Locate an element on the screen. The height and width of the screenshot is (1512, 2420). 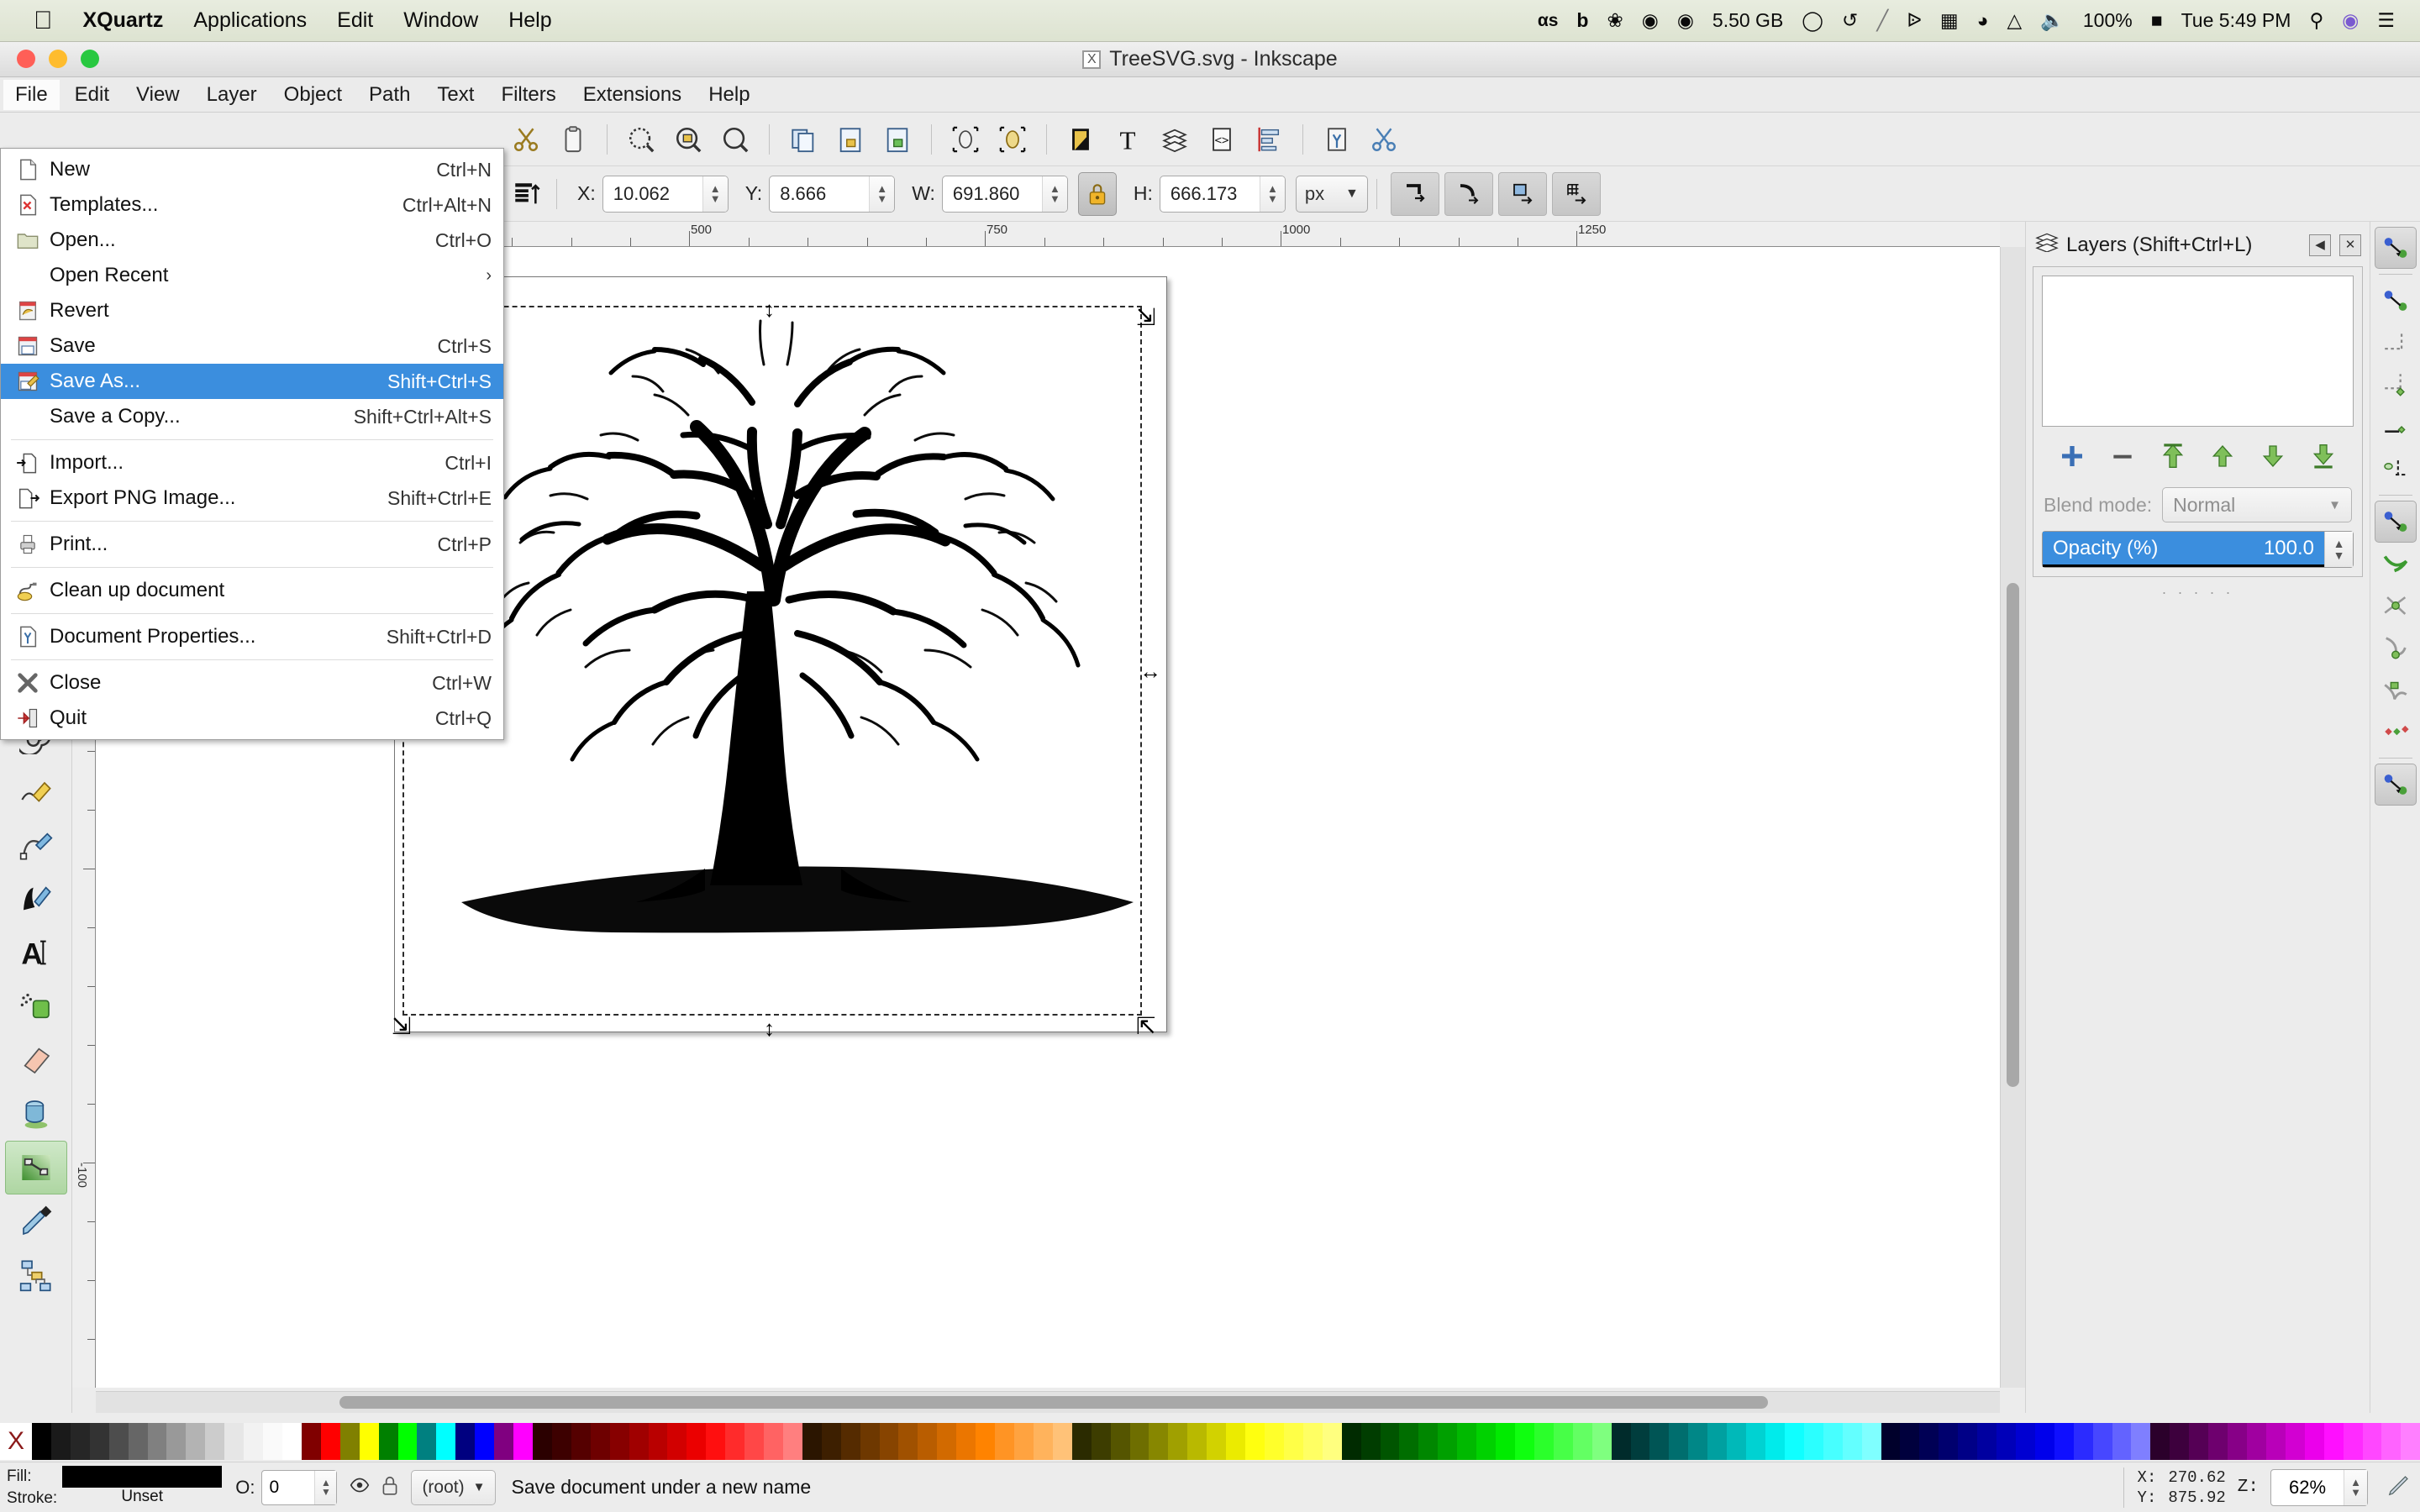
layer-list is located at coordinates (2198, 351).